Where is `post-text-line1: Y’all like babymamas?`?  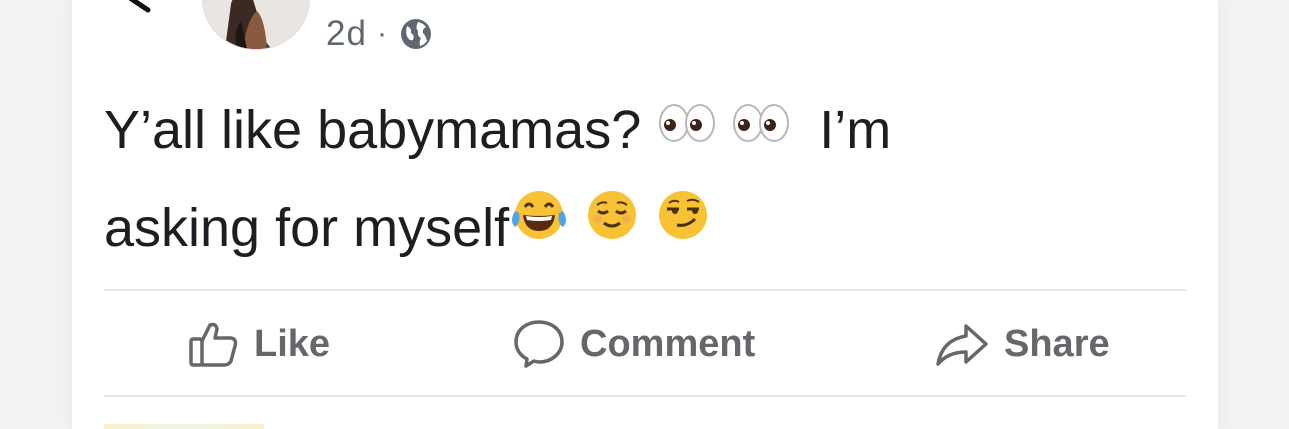
post-text-line1: Y’all like babymamas? is located at coordinates (373, 130).